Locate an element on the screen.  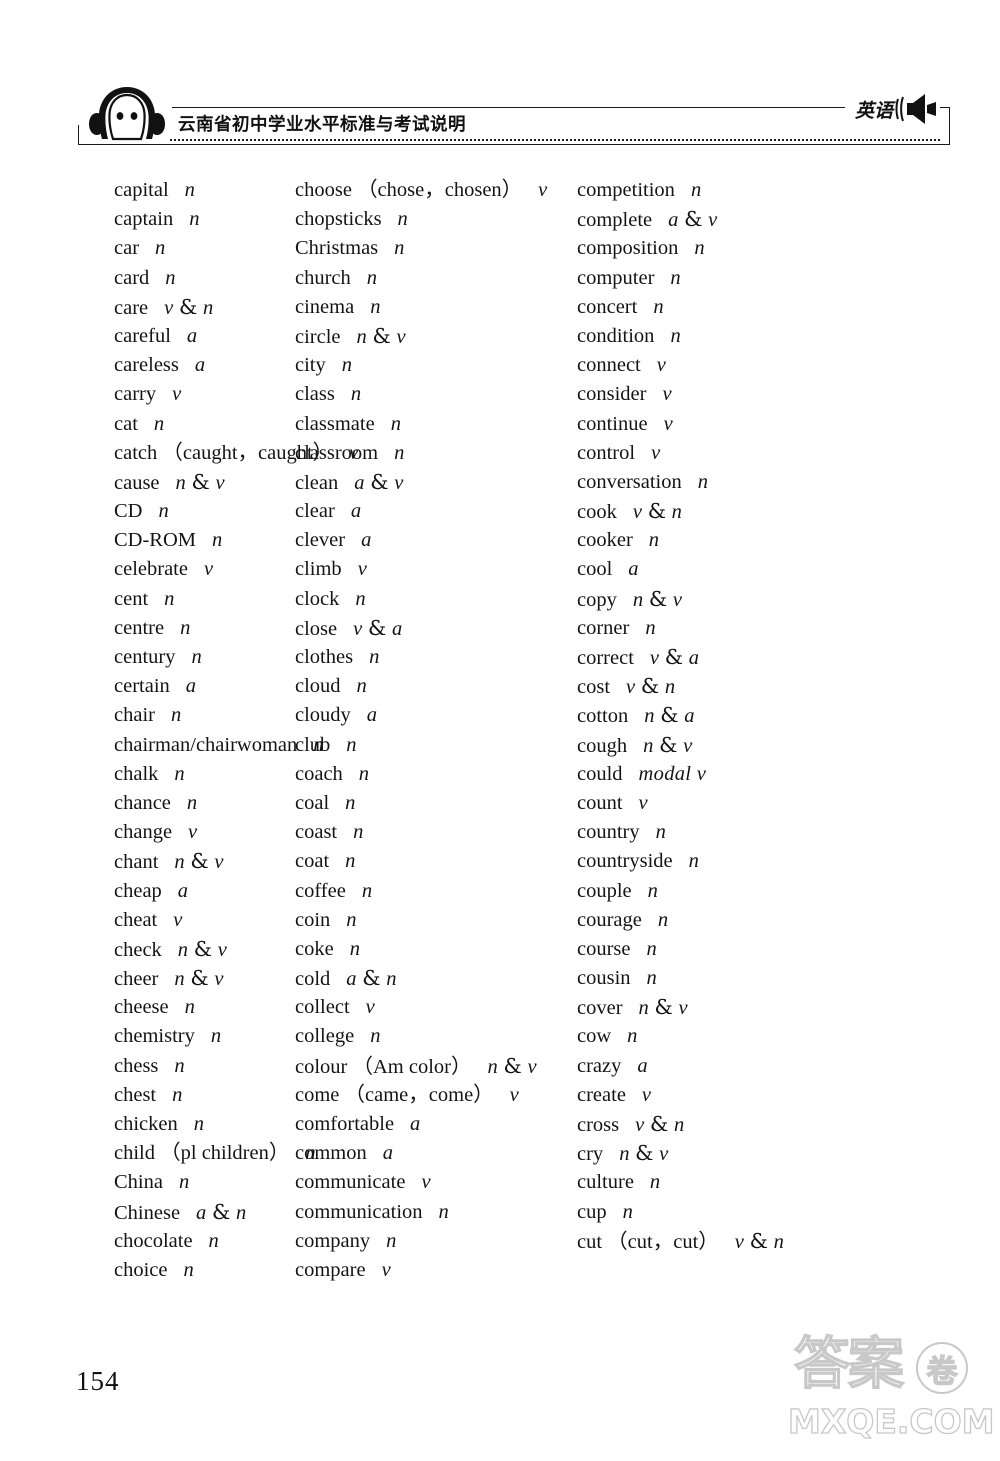
vocabulary-entry: chairman/chairwoman n is located at coordinates (219, 745).